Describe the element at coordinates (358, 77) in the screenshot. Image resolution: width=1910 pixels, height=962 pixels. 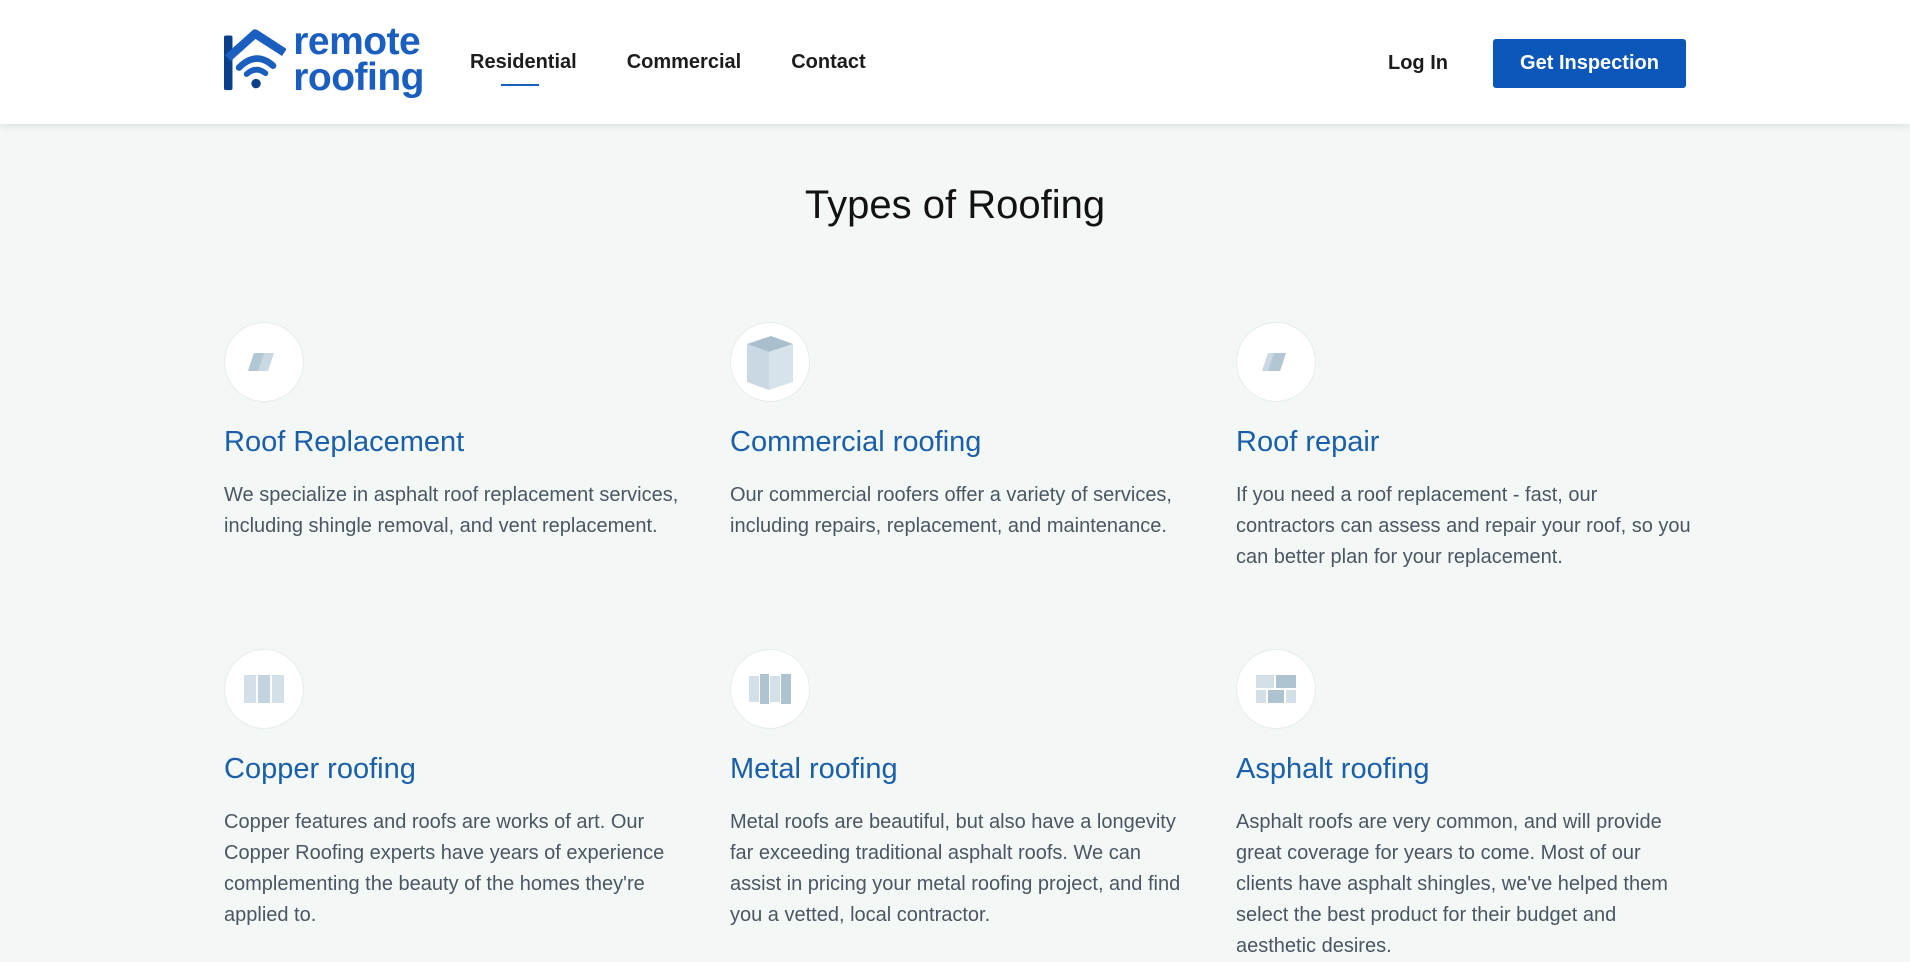
I see `logo-line-2: roofing` at that location.